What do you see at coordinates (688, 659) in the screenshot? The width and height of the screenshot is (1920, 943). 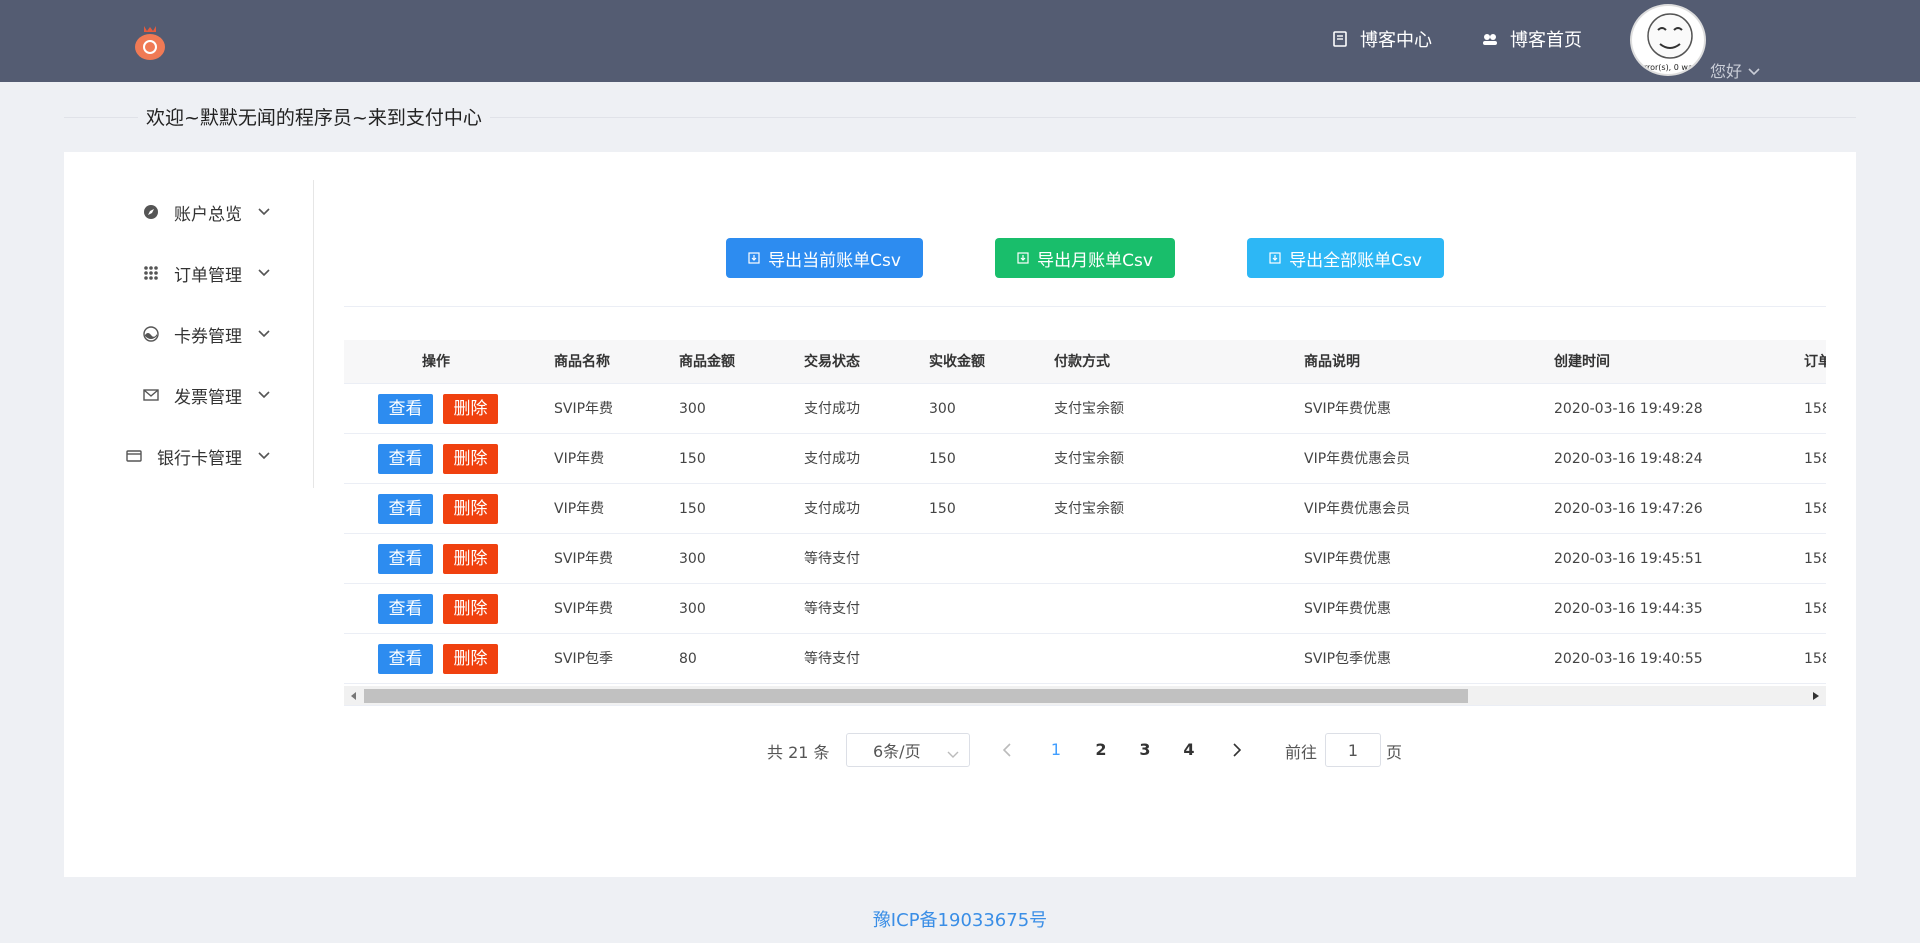 I see `table-cell-amount: 80` at bounding box center [688, 659].